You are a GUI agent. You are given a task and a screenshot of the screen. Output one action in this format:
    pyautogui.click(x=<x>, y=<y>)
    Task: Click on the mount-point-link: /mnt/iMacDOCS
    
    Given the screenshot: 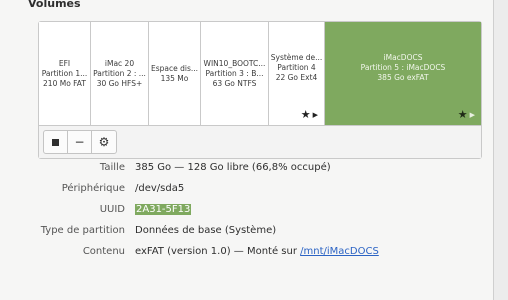 What is the action you would take?
    pyautogui.click(x=339, y=251)
    